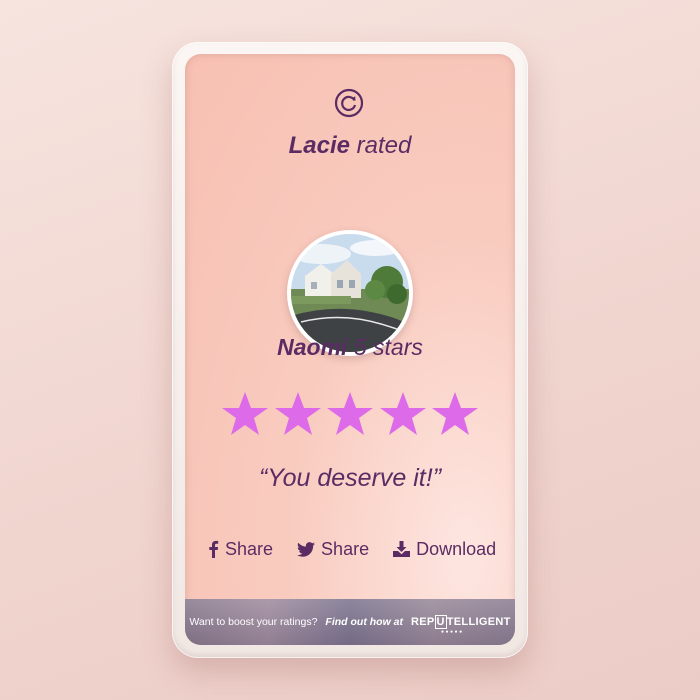 The height and width of the screenshot is (700, 700). Describe the element at coordinates (319, 145) in the screenshot. I see `rater-name: Lacie` at that location.